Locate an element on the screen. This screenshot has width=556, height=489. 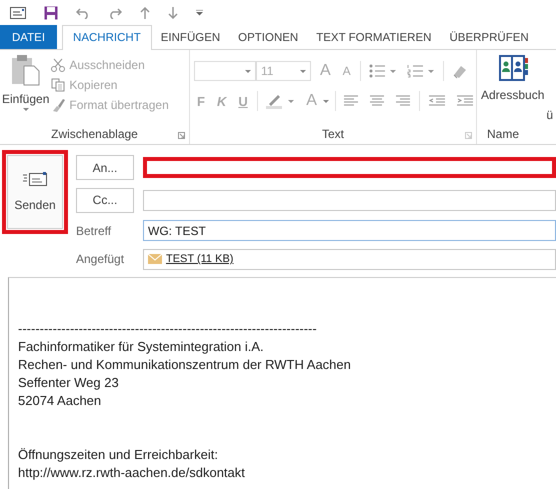
up-arrow-icon is located at coordinates (145, 12).